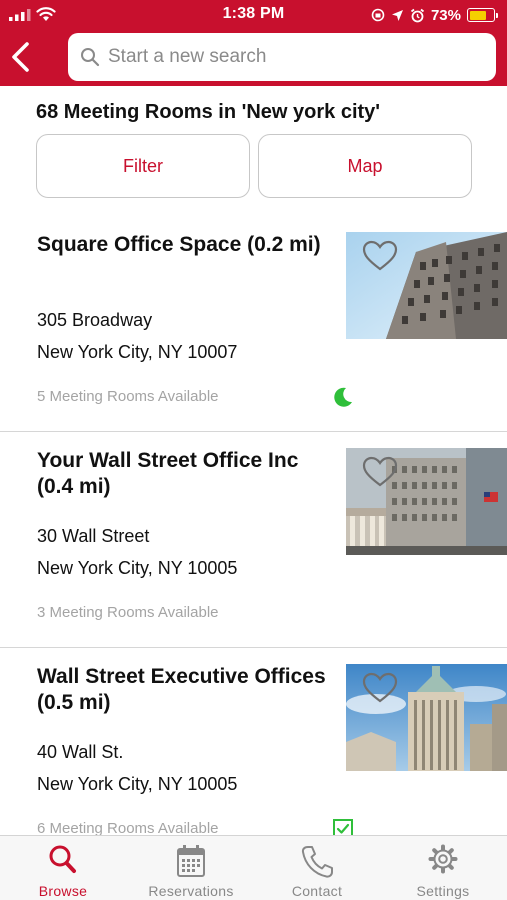  Describe the element at coordinates (443, 859) in the screenshot. I see `gear-icon` at that location.